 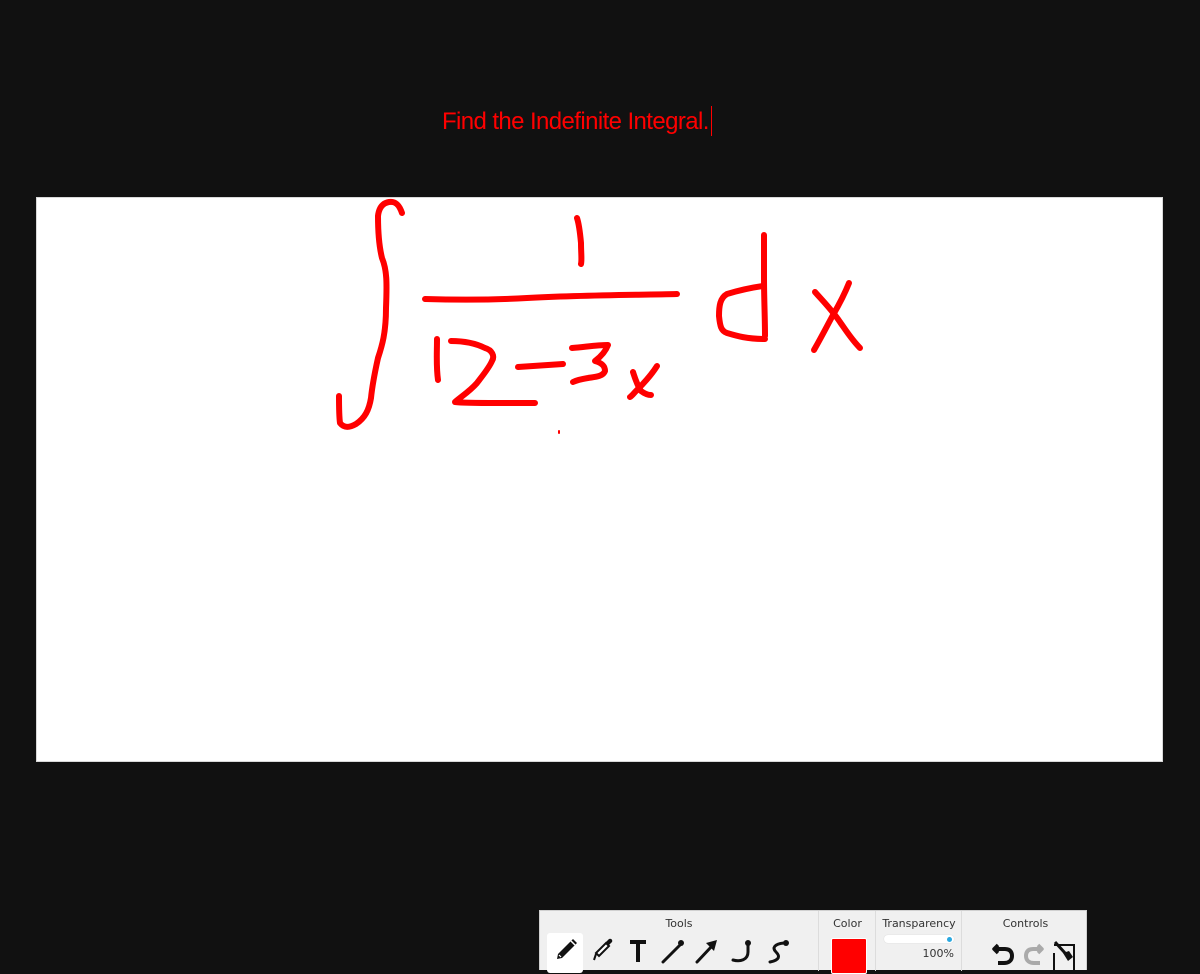 What do you see at coordinates (540, 365) in the screenshot?
I see `stroke-minus-sign` at bounding box center [540, 365].